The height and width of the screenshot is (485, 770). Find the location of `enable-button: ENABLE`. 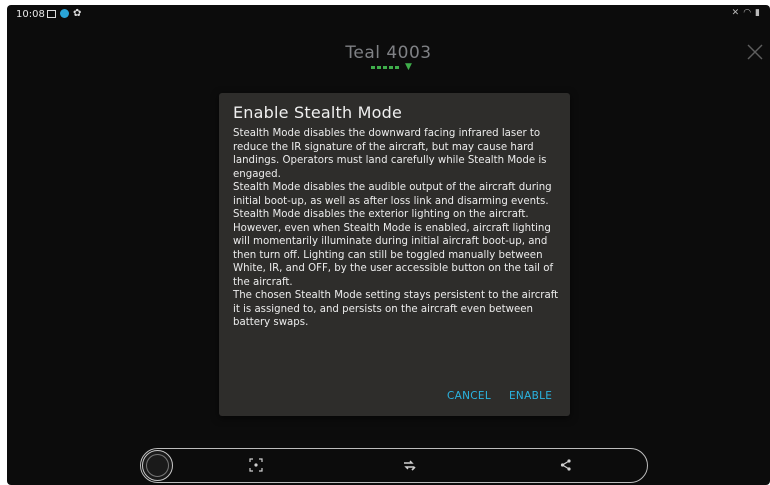

enable-button: ENABLE is located at coordinates (530, 396).